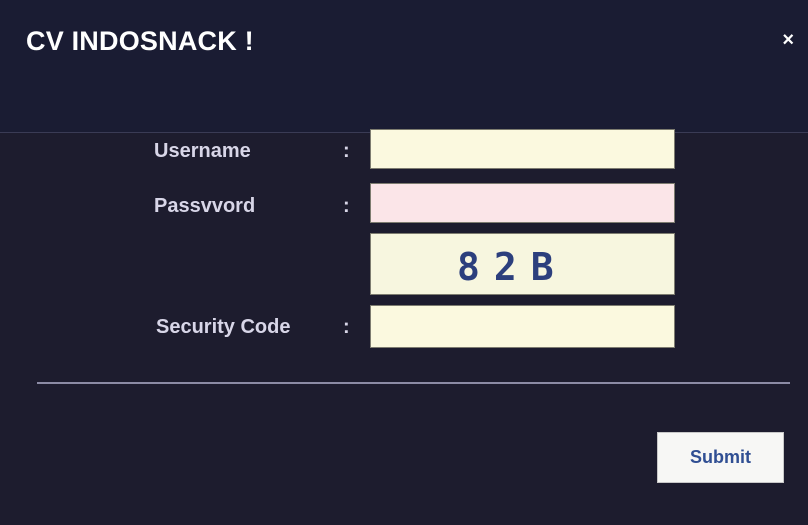  I want to click on submit-button: Submit, so click(720, 457).